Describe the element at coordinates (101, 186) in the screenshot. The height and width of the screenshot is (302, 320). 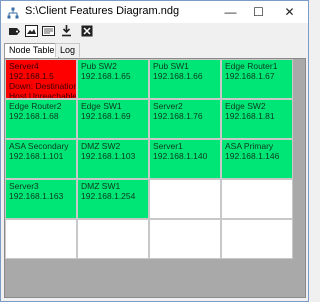
I see `node-name: DMZ SW1` at that location.